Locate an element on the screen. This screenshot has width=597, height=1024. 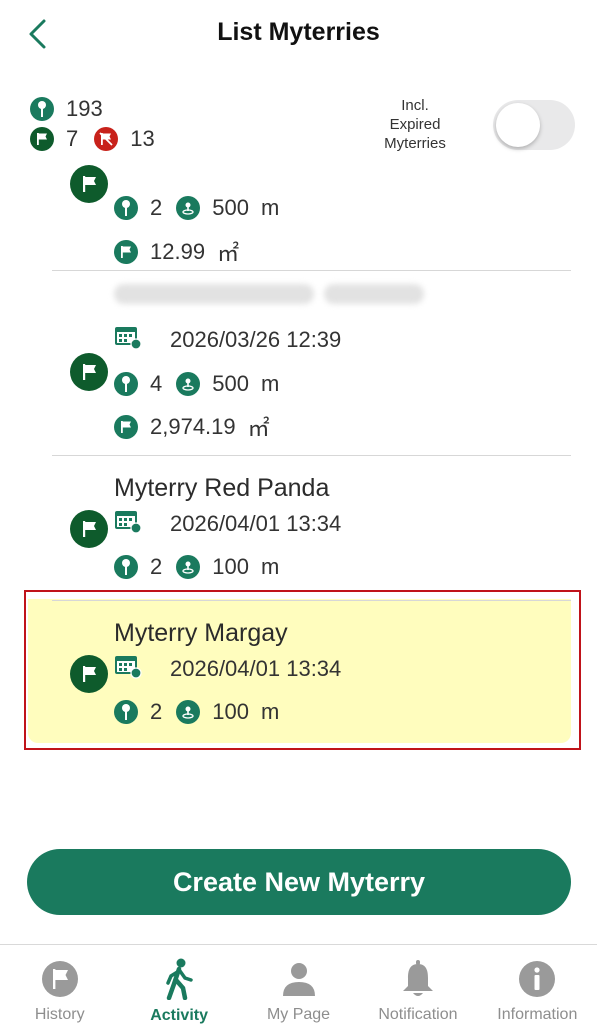
include-expired-toggle is located at coordinates (534, 124).